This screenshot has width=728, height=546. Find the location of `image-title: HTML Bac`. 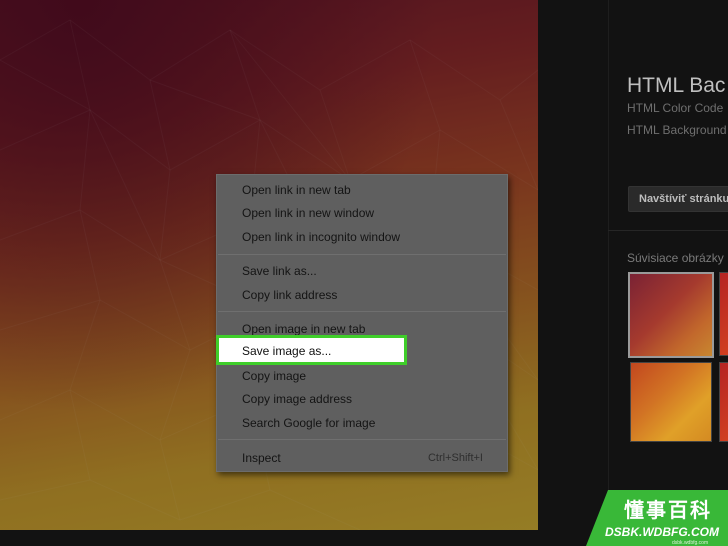

image-title: HTML Bac is located at coordinates (676, 86).